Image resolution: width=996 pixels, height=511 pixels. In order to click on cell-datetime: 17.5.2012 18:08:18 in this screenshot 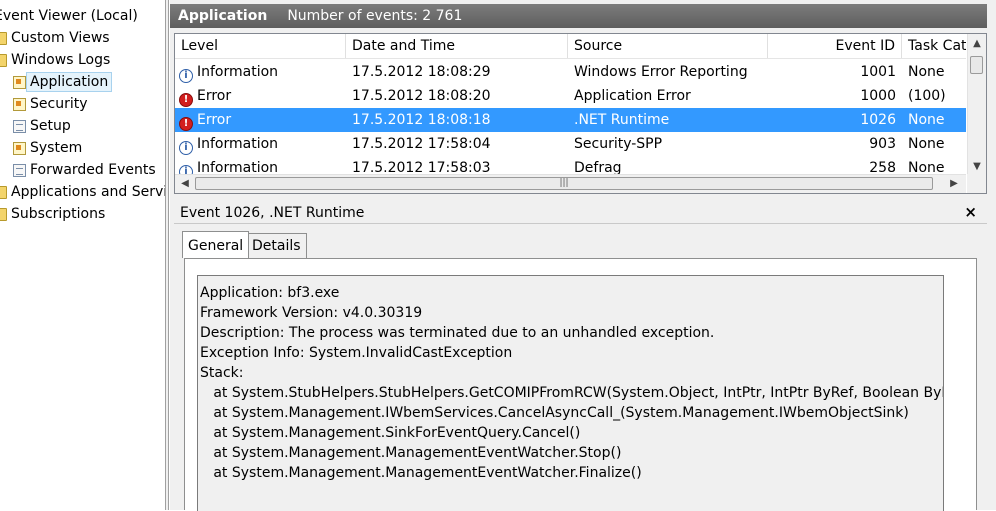, I will do `click(457, 120)`.